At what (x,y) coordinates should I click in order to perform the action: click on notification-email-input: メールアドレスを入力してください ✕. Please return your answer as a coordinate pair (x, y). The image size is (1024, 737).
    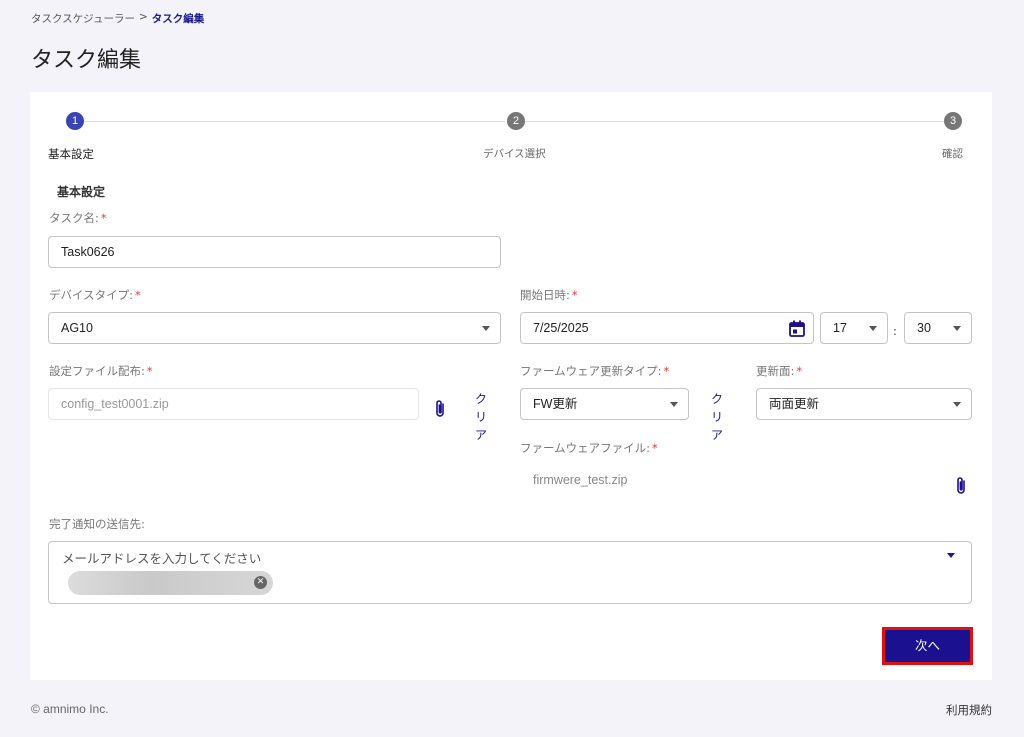
    Looking at the image, I should click on (510, 572).